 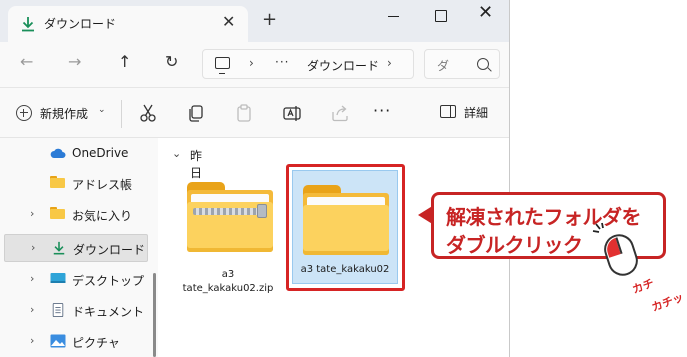 I want to click on command-bar: 新規作成 ⌄ ··· 詳細, so click(x=254, y=113).